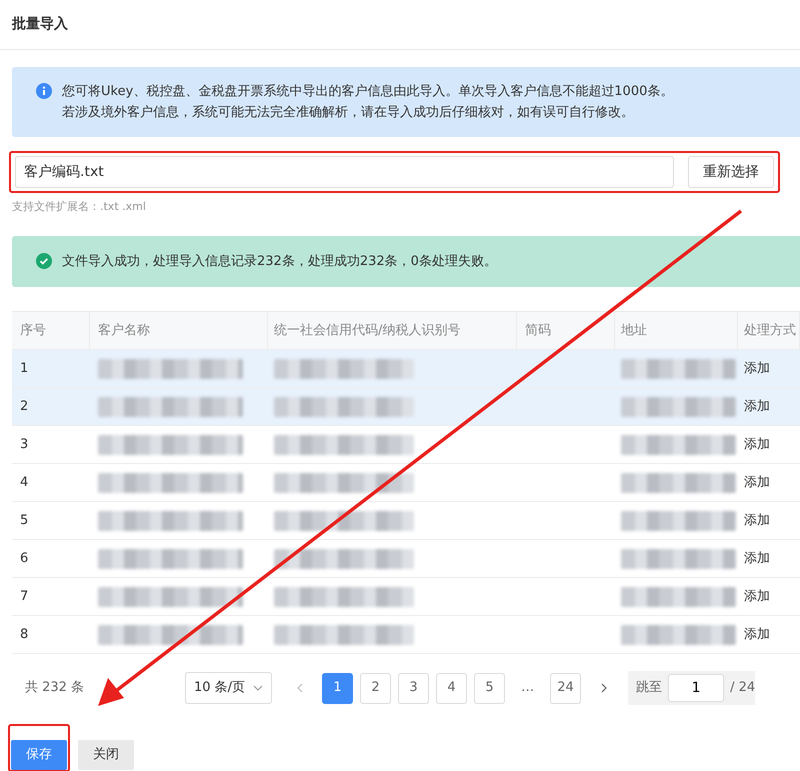 This screenshot has width=800, height=771. Describe the element at coordinates (44, 91) in the screenshot. I see `info-icon` at that location.